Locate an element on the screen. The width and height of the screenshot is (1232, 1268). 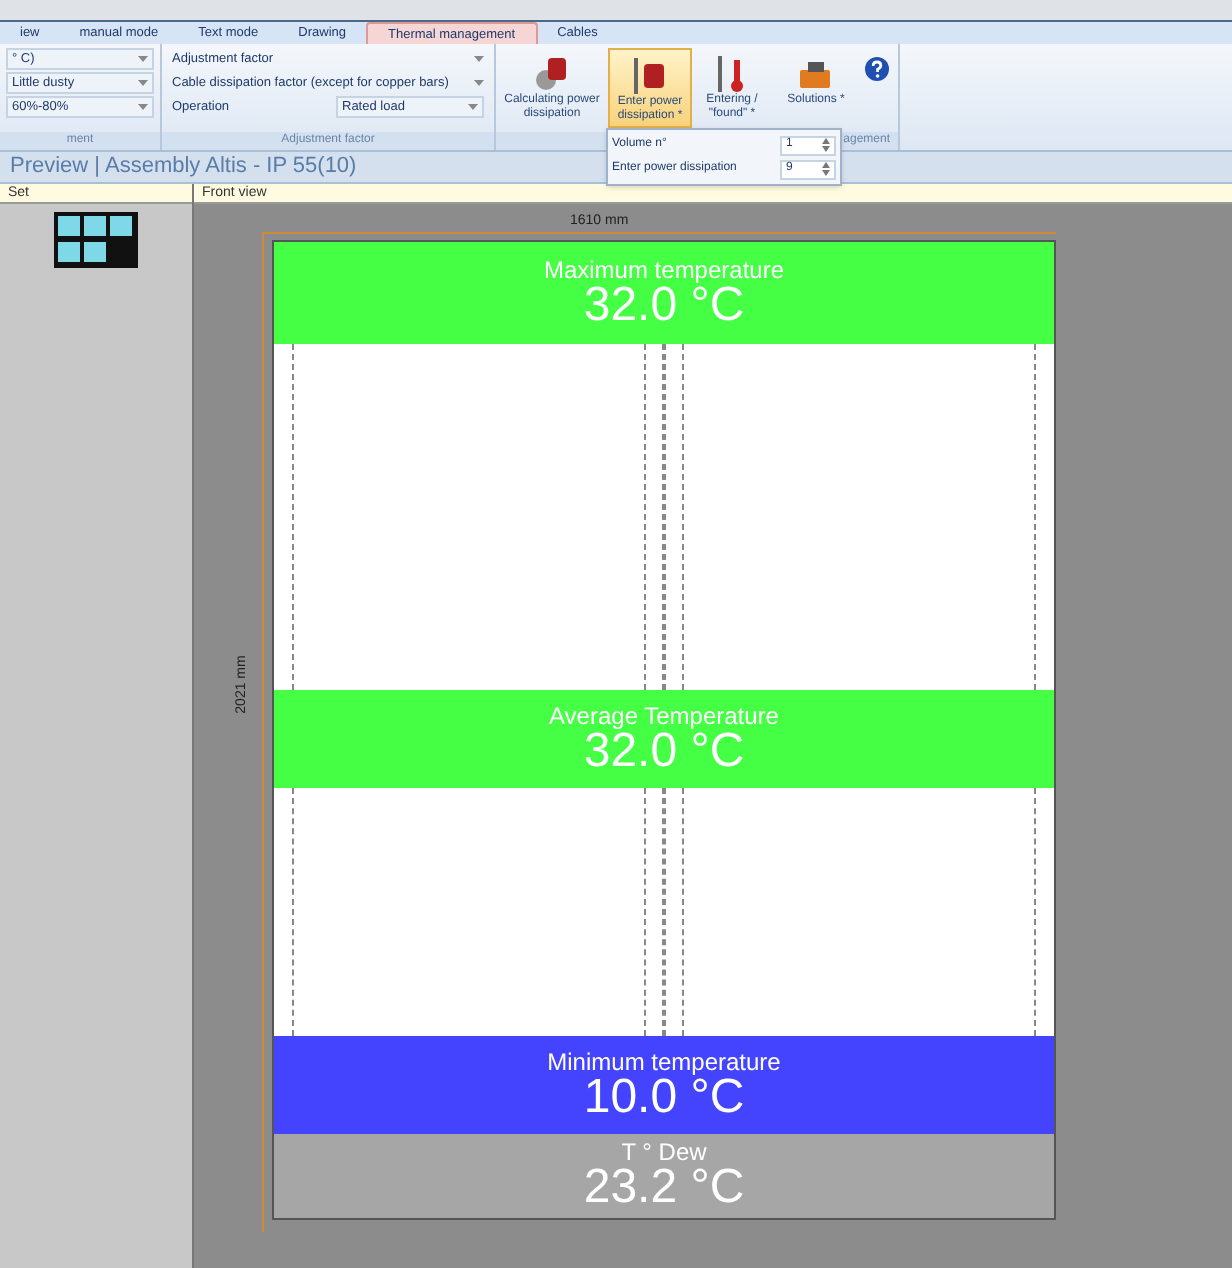
enclosure-pen-icon is located at coordinates (650, 76).